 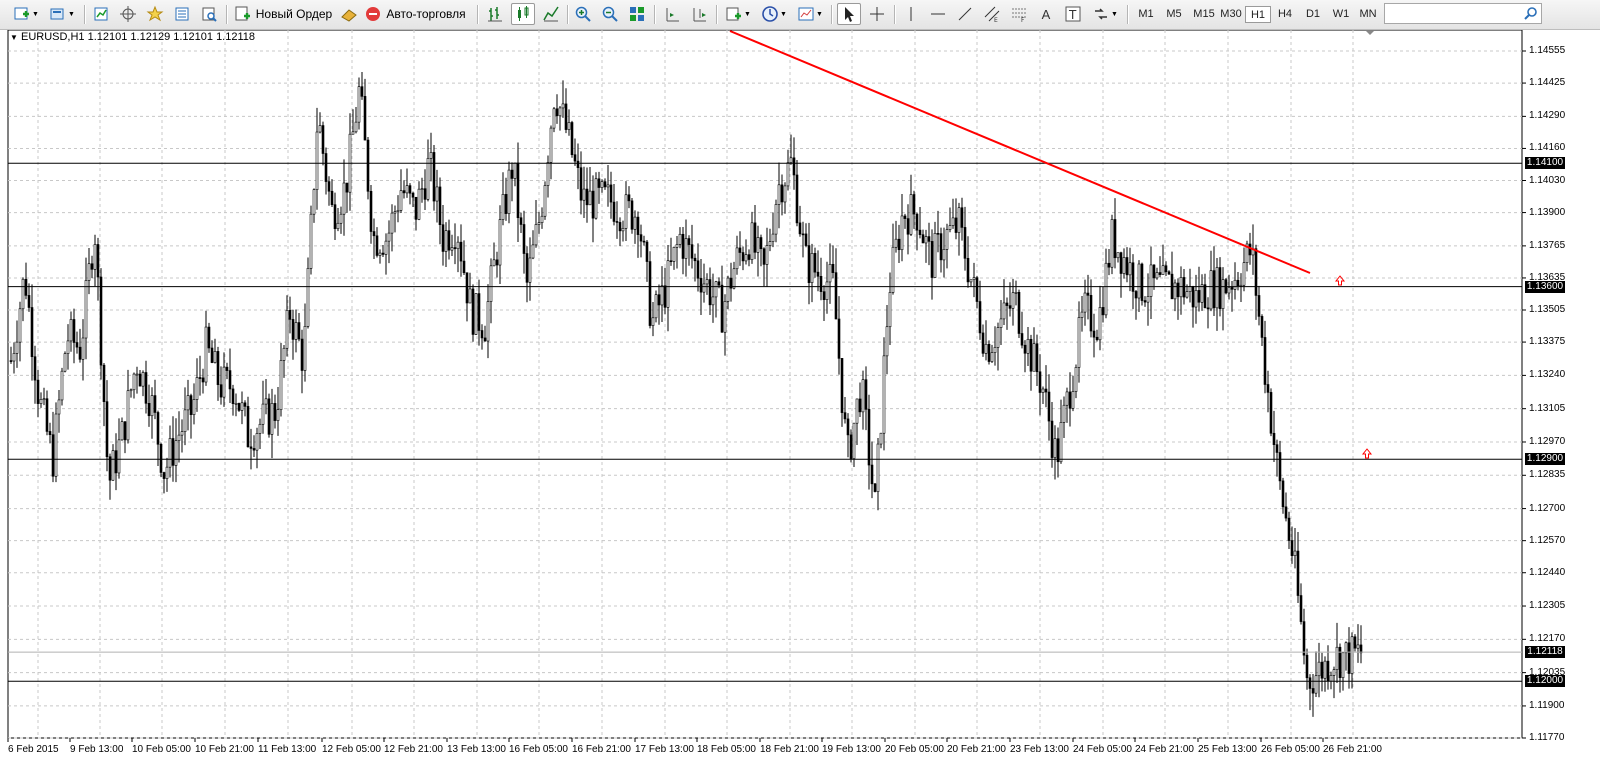 I want to click on horizontal-line-button, so click(x=938, y=14).